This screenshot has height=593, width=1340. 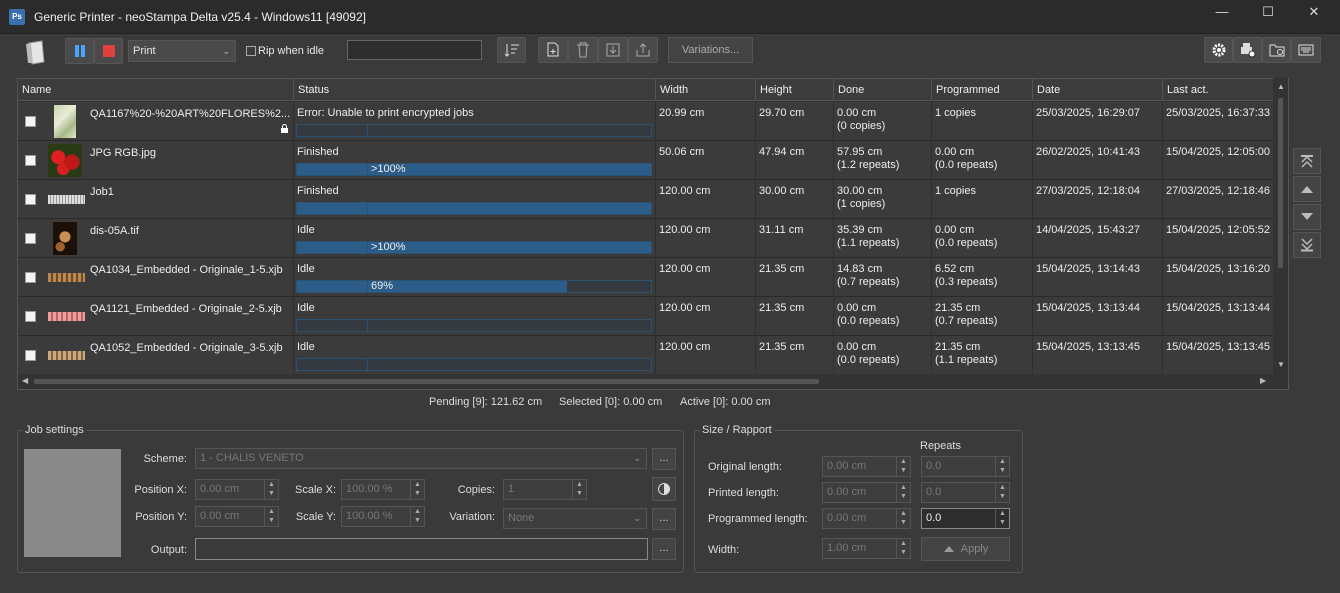 I want to click on rip-when-idle-checkbox, so click(x=251, y=51).